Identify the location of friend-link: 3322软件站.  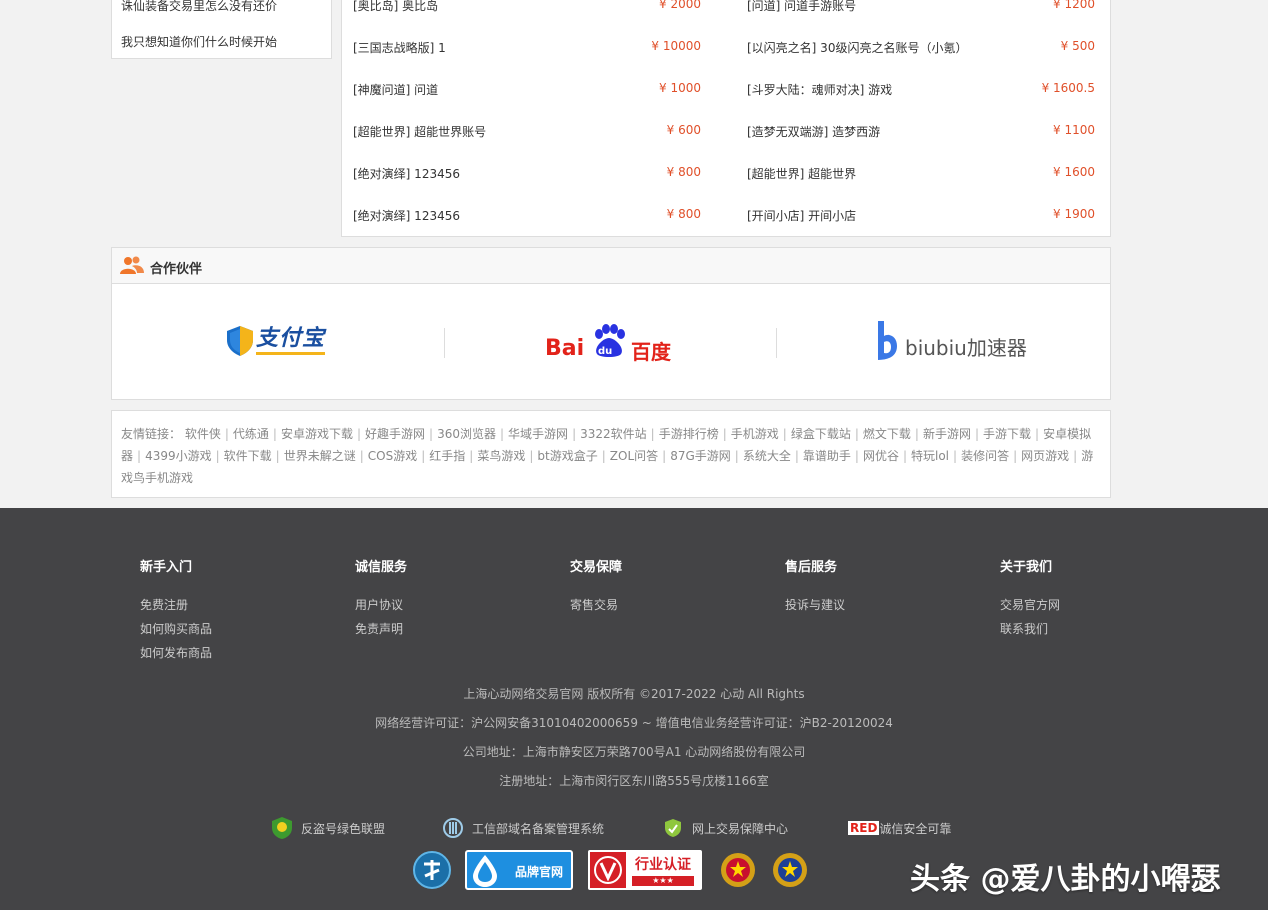
(613, 434).